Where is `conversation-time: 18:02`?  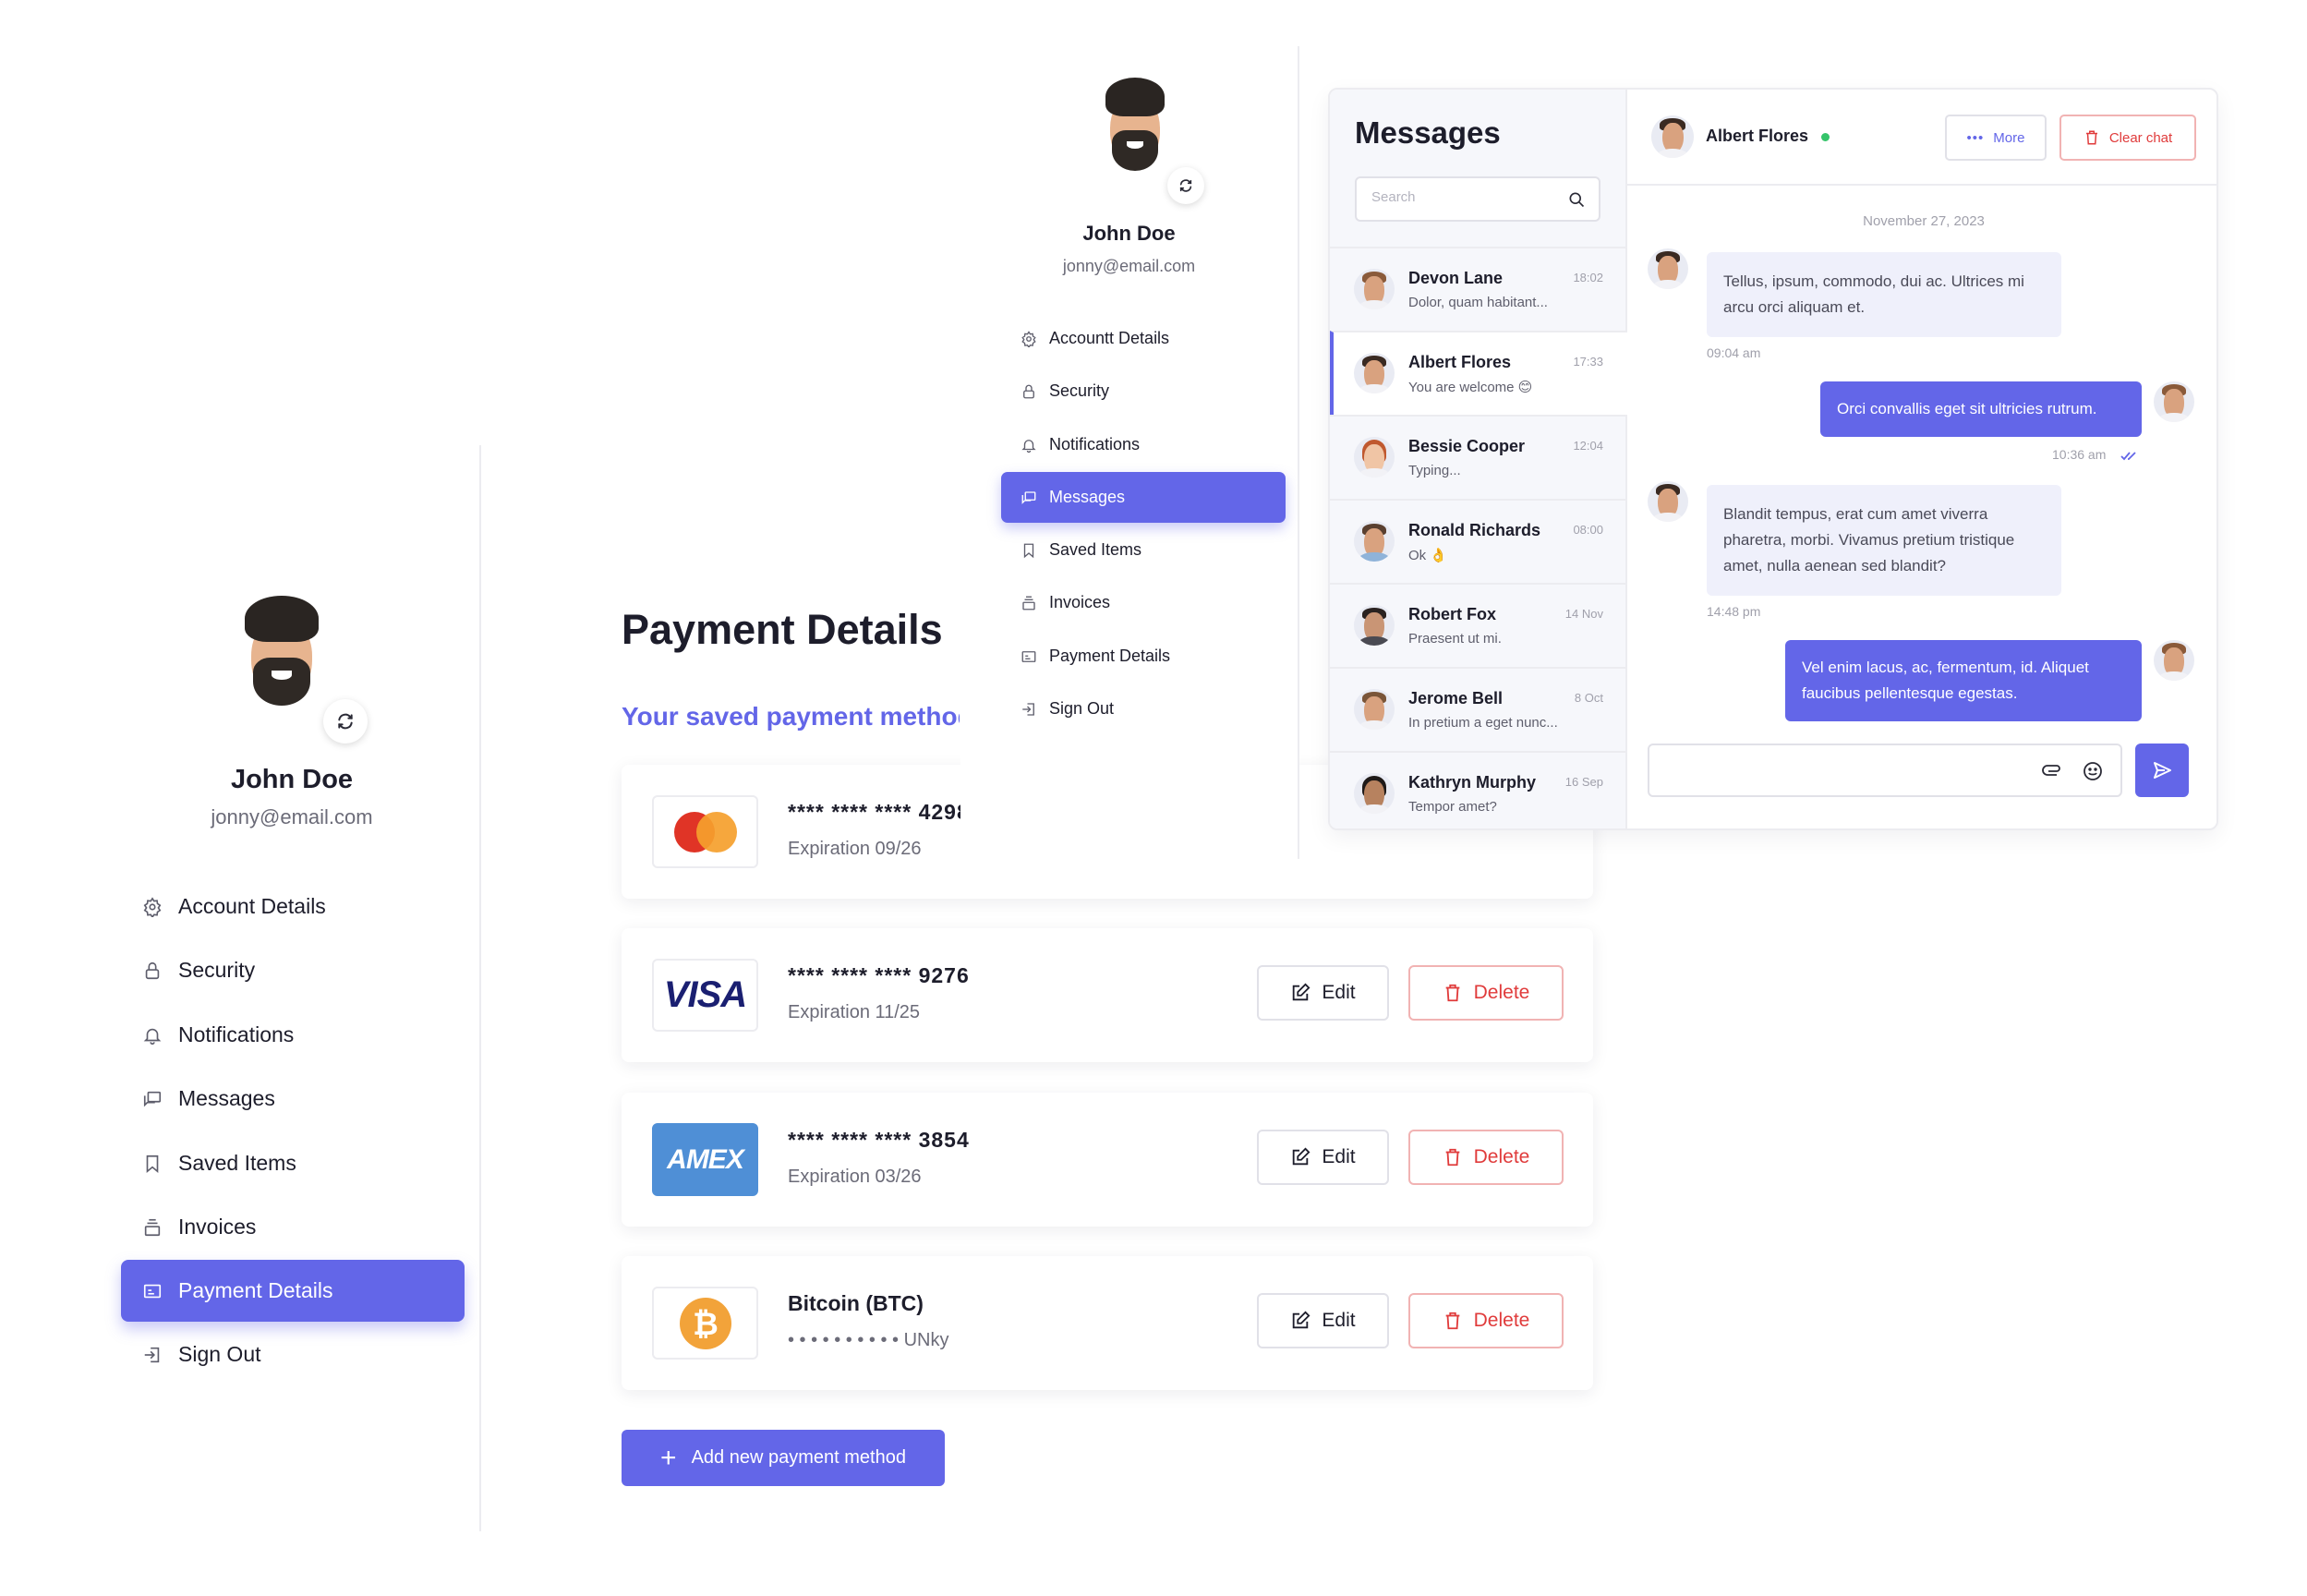
conversation-time: 18:02 is located at coordinates (1588, 277).